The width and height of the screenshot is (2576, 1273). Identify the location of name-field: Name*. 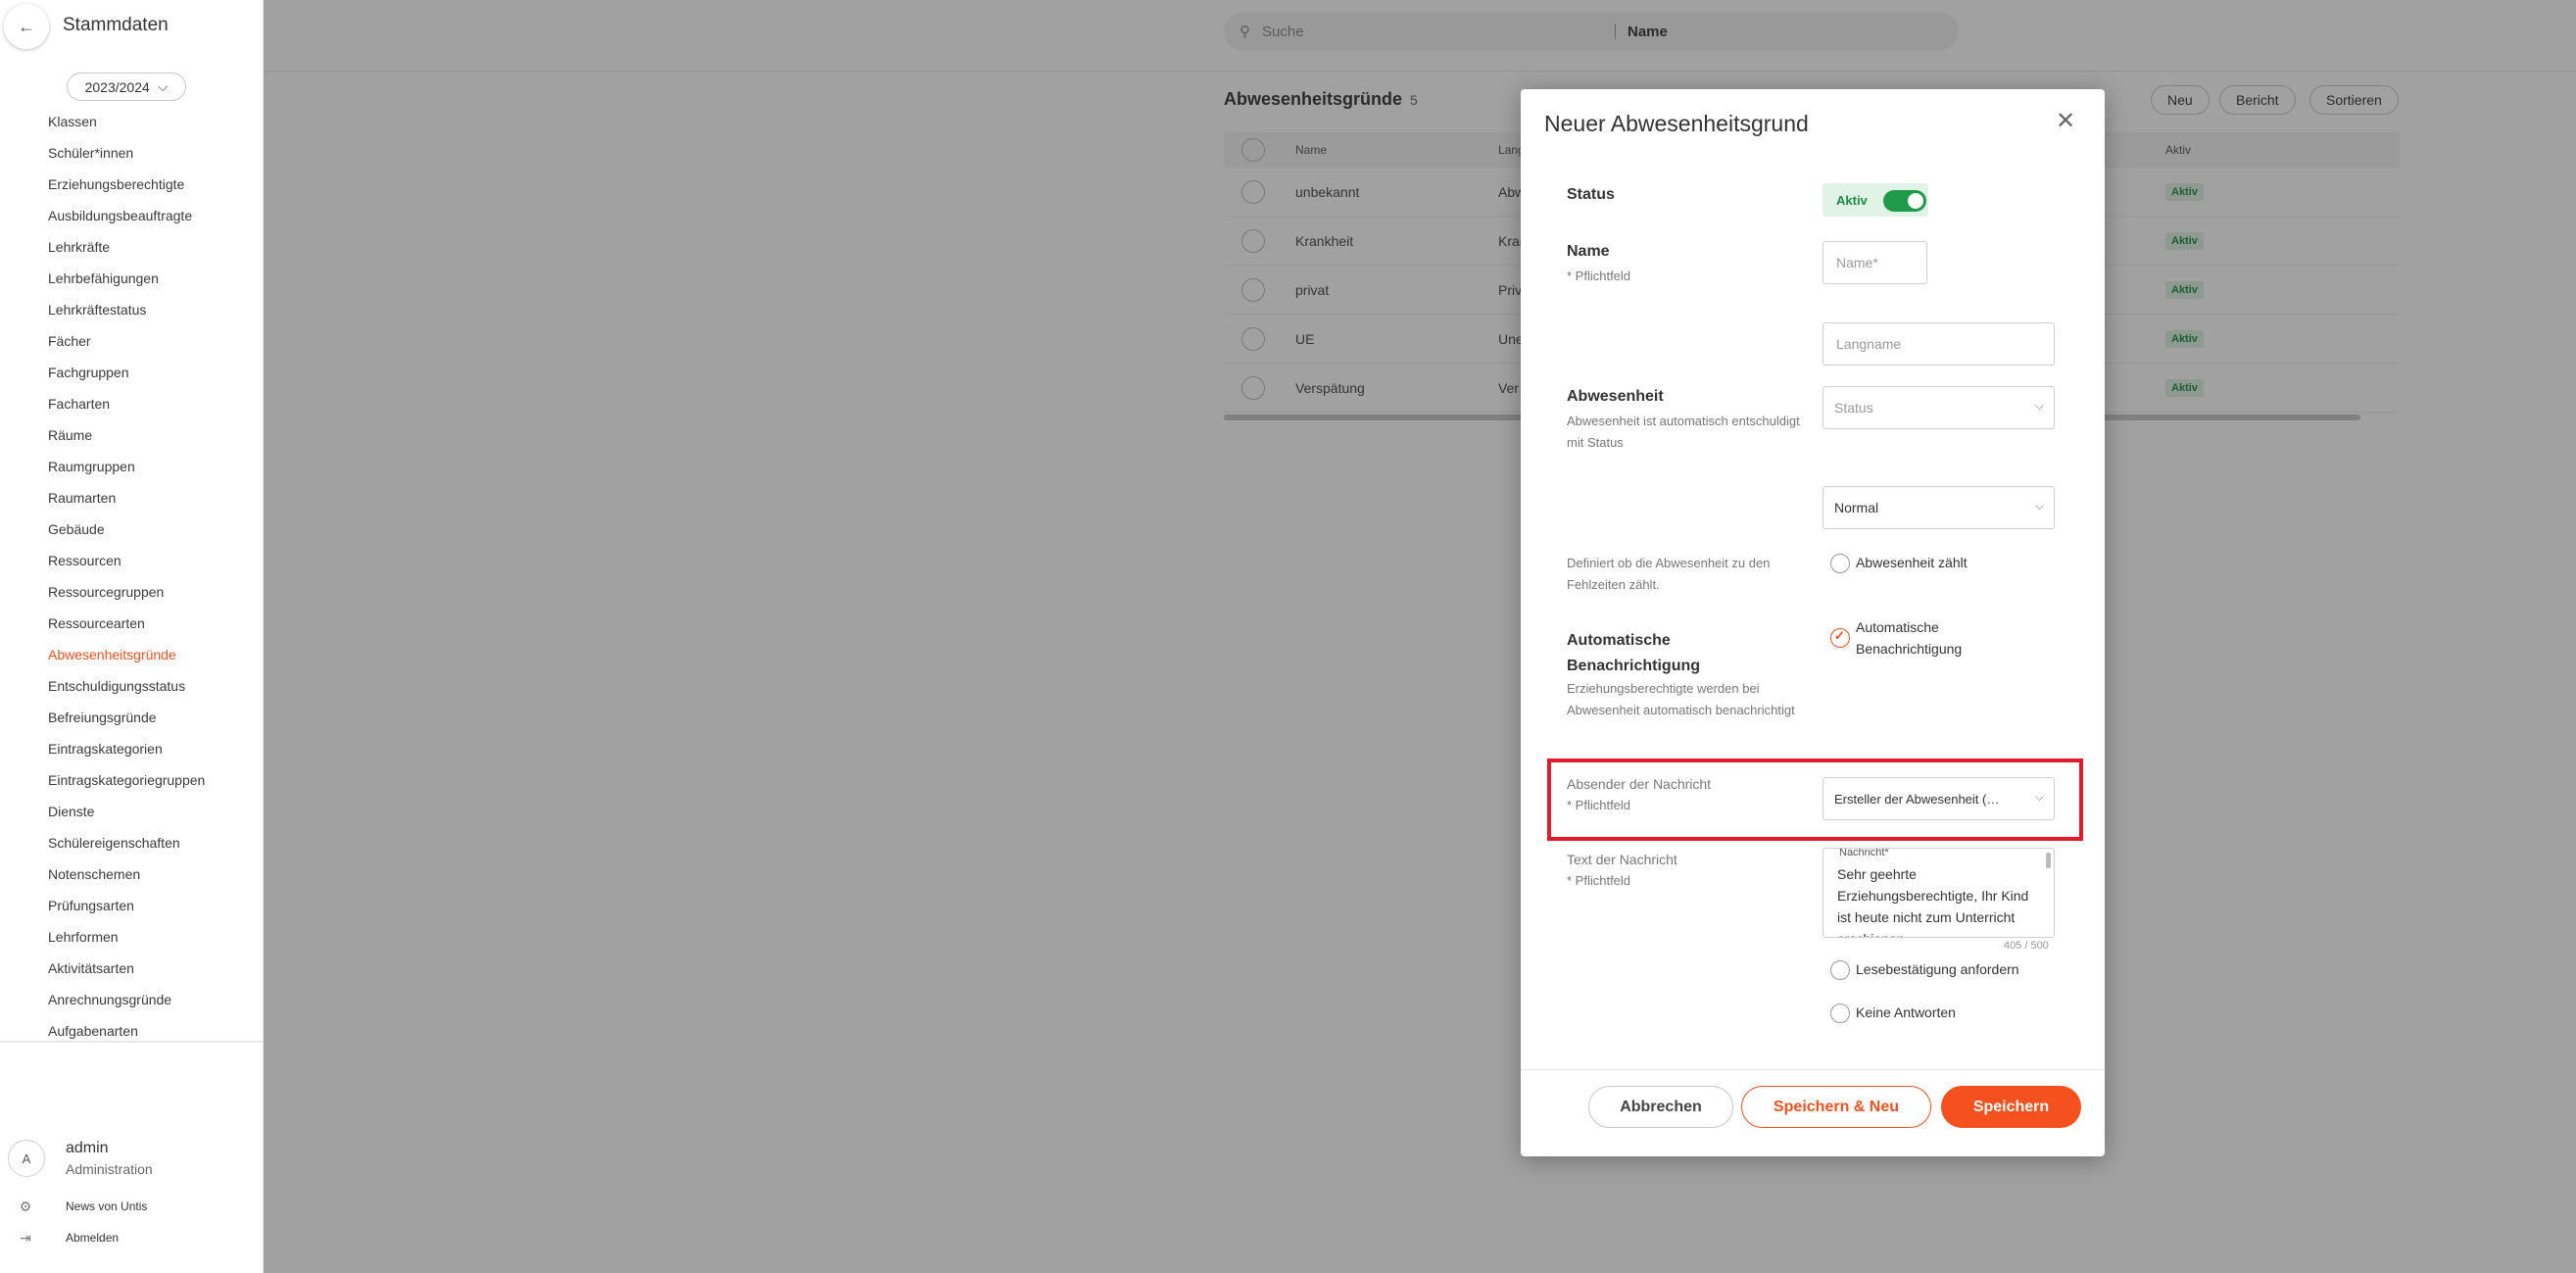
(1875, 262).